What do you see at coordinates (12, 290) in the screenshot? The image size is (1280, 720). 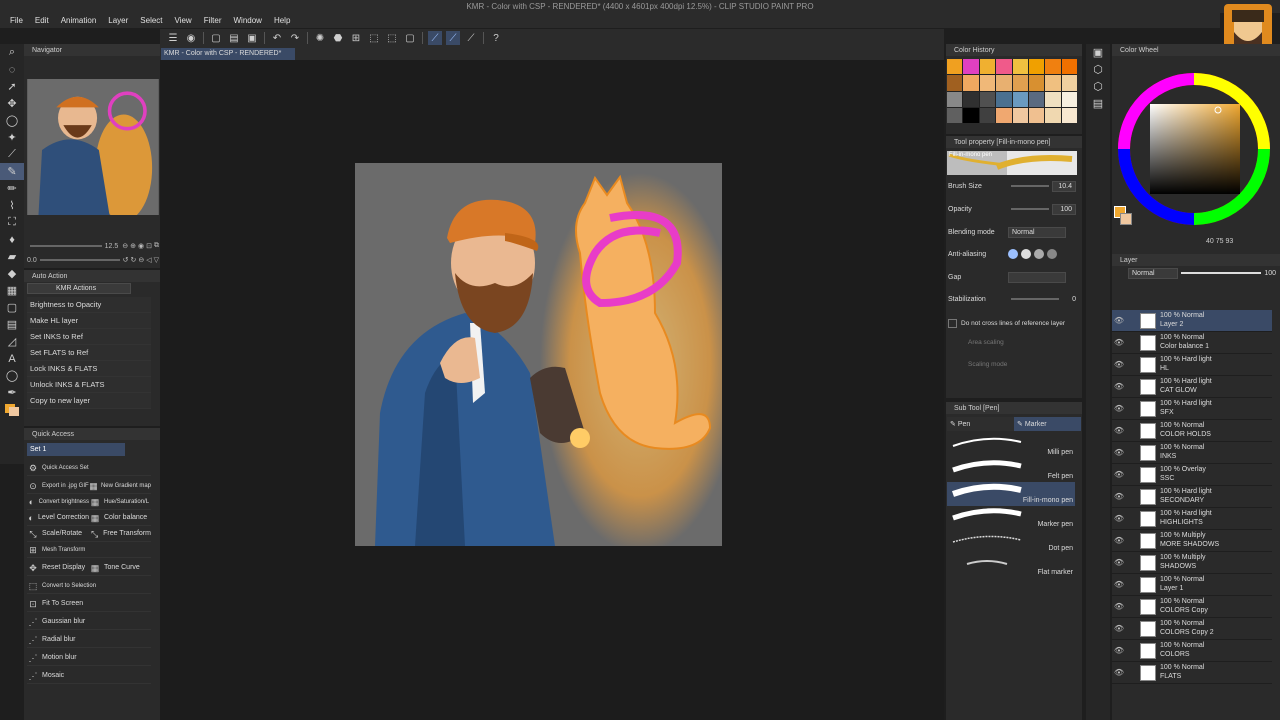 I see `gradient-icon: ▦` at bounding box center [12, 290].